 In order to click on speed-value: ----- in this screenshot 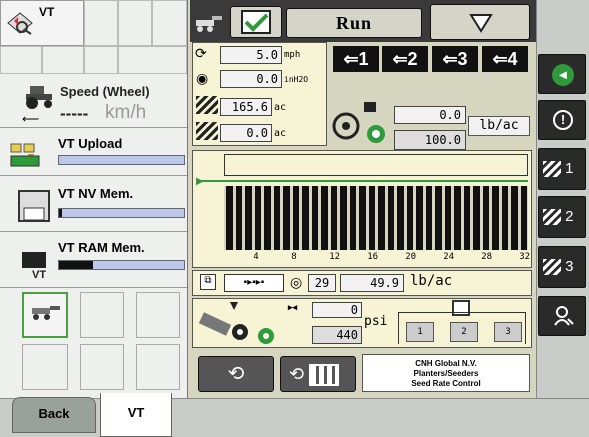, I will do `click(74, 113)`.